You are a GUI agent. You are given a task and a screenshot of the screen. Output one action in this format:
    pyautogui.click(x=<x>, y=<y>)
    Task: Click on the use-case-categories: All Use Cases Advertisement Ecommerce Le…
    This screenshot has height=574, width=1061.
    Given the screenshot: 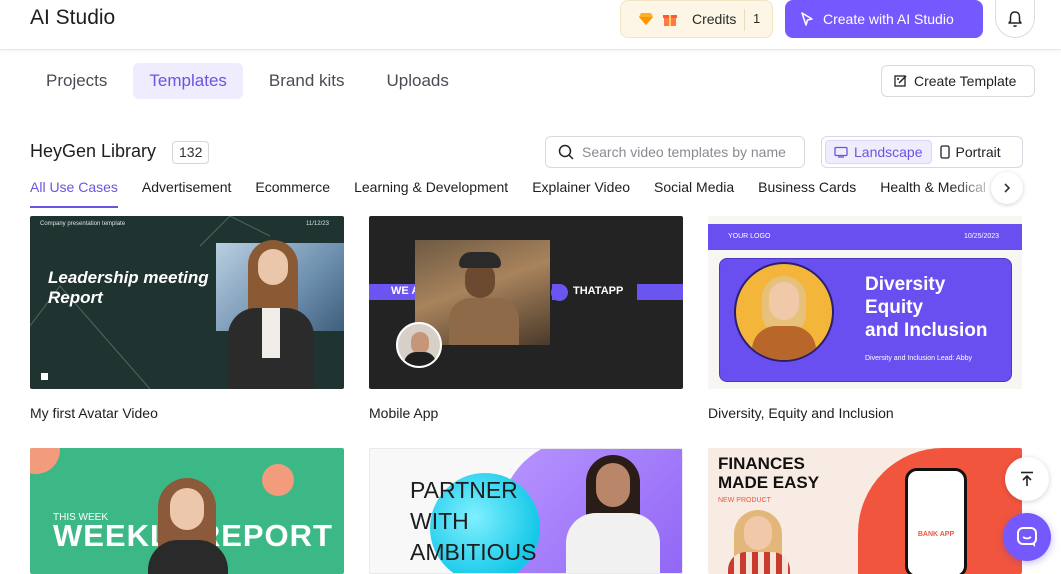 What is the action you would take?
    pyautogui.click(x=525, y=192)
    